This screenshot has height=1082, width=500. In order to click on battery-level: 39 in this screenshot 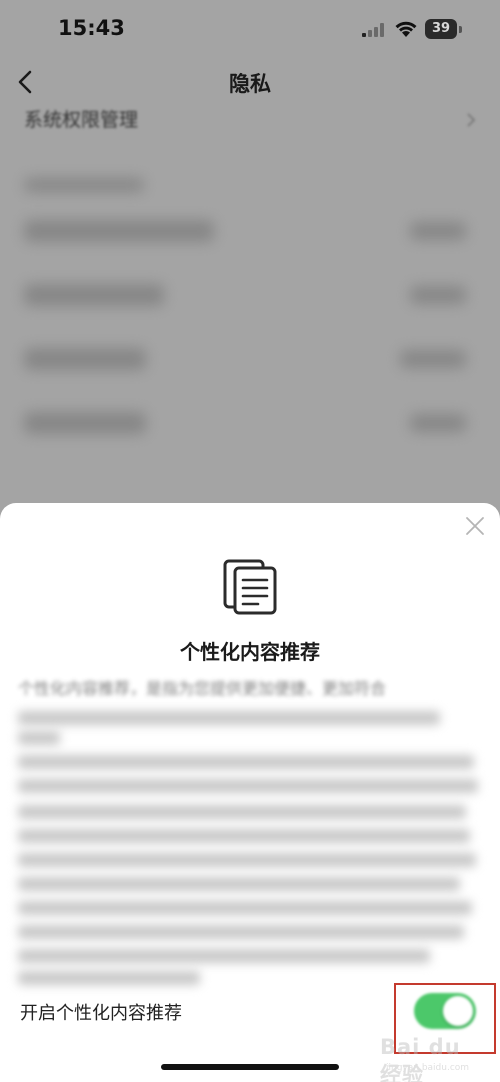, I will do `click(441, 29)`.